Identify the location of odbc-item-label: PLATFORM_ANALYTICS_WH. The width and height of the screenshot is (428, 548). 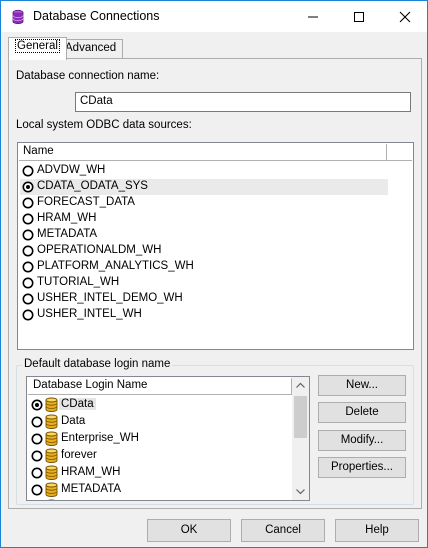
(115, 266).